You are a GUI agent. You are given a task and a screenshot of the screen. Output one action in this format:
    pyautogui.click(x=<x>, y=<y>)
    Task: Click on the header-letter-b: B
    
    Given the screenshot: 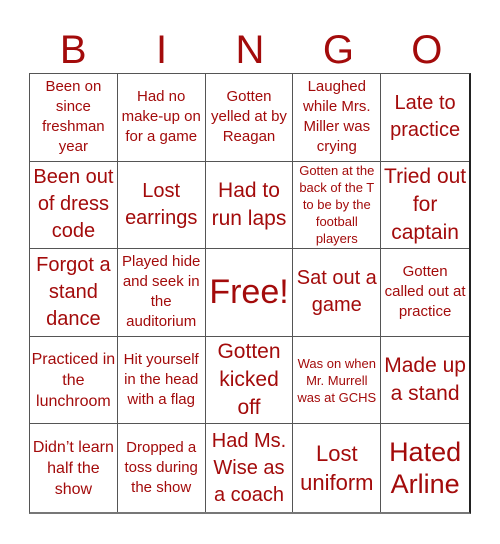 What is the action you would take?
    pyautogui.click(x=73, y=50)
    